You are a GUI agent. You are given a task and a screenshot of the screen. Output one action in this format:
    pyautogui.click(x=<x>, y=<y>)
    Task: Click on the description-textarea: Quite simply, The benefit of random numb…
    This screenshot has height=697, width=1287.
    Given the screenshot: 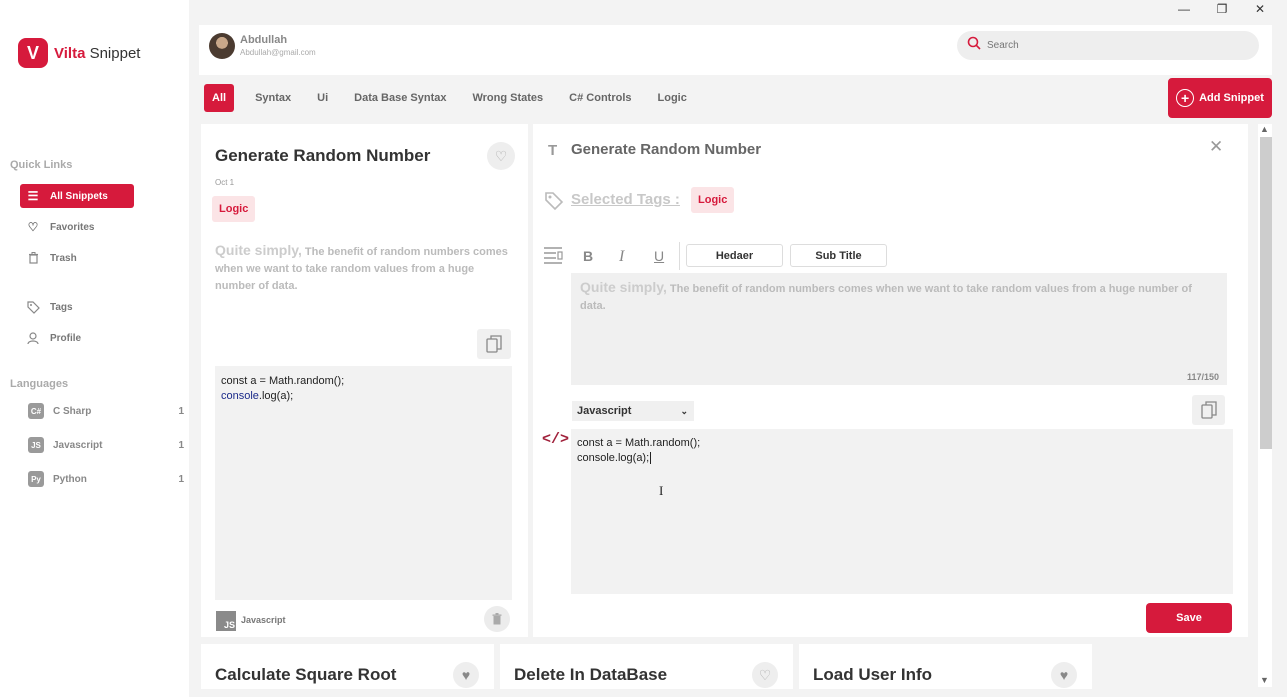 What is the action you would take?
    pyautogui.click(x=899, y=329)
    